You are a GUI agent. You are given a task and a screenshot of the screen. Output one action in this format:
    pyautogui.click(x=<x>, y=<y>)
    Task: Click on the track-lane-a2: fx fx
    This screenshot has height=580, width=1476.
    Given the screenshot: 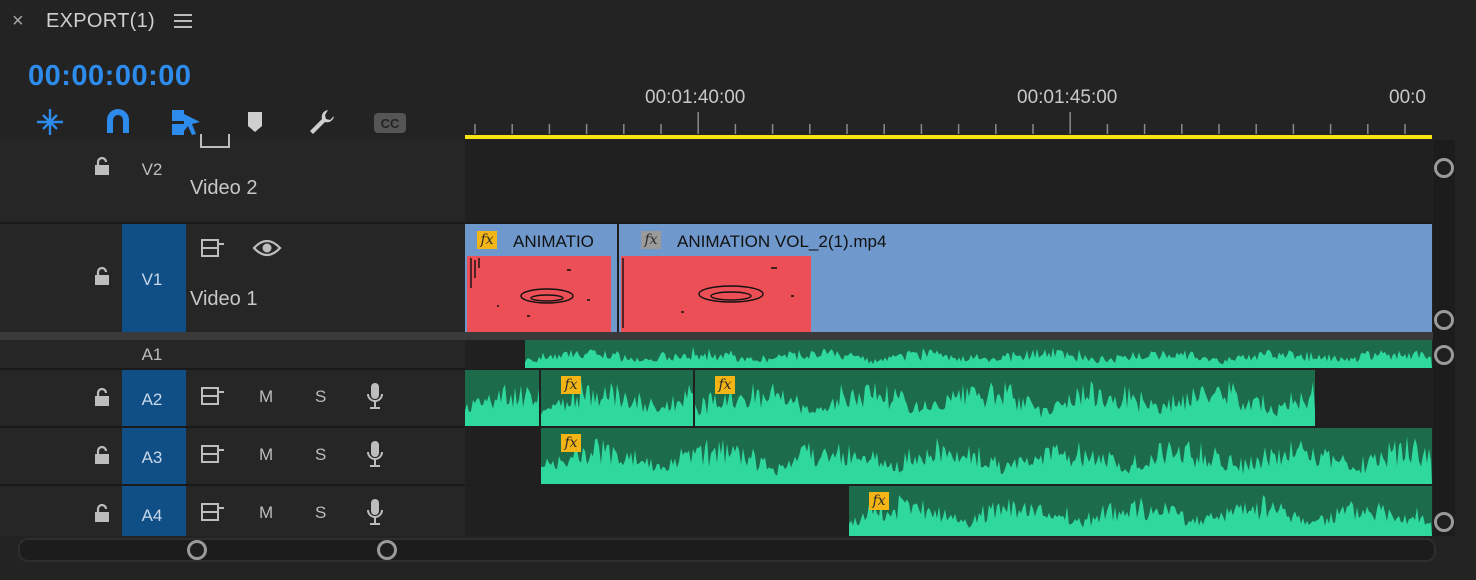 What is the action you would take?
    pyautogui.click(x=948, y=398)
    